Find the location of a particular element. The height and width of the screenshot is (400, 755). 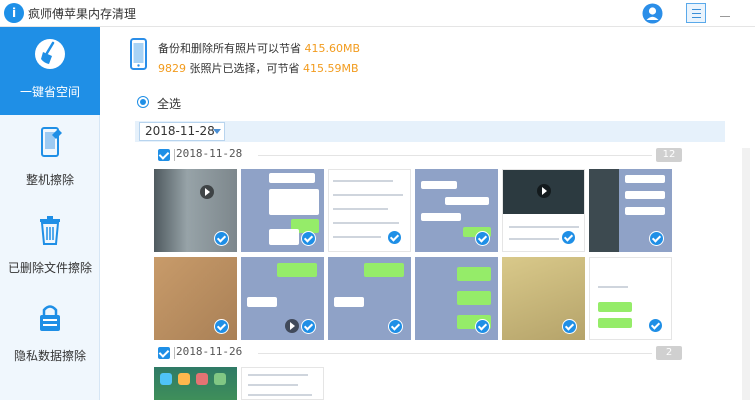

sidebar-item-deleted-files-erase: 已删除文件擦除 is located at coordinates (50, 247).